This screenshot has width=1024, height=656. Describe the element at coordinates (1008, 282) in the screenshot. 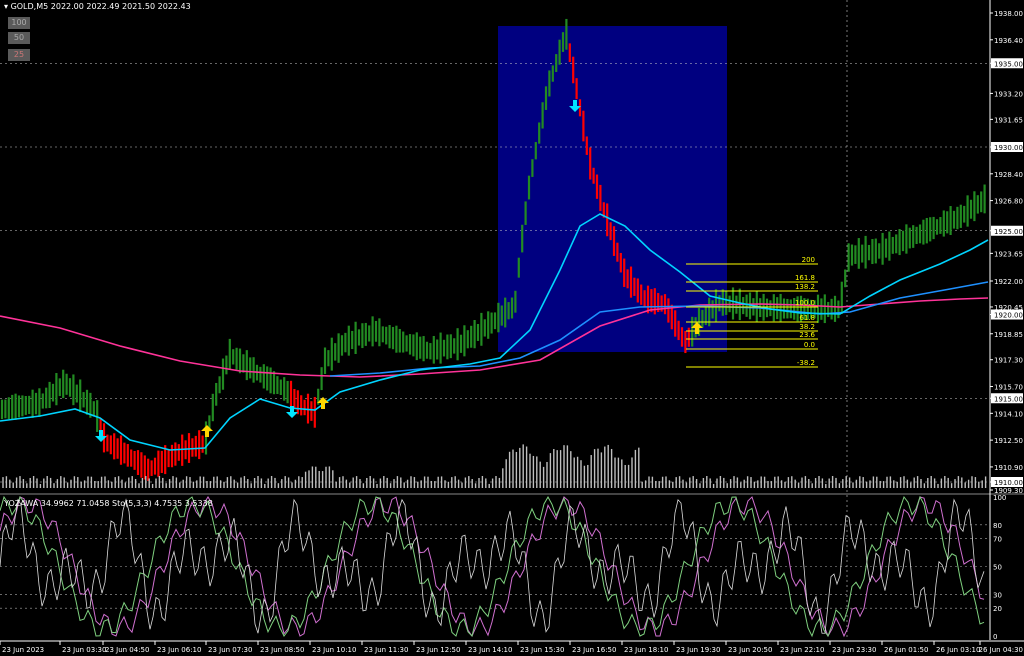

I see `price-axis-label: 1922.00` at that location.